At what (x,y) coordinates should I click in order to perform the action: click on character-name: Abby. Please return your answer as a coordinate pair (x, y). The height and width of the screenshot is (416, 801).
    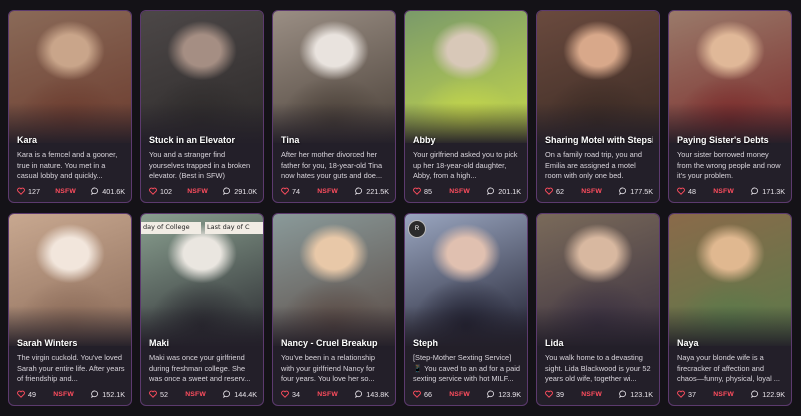
    Looking at the image, I should click on (424, 140).